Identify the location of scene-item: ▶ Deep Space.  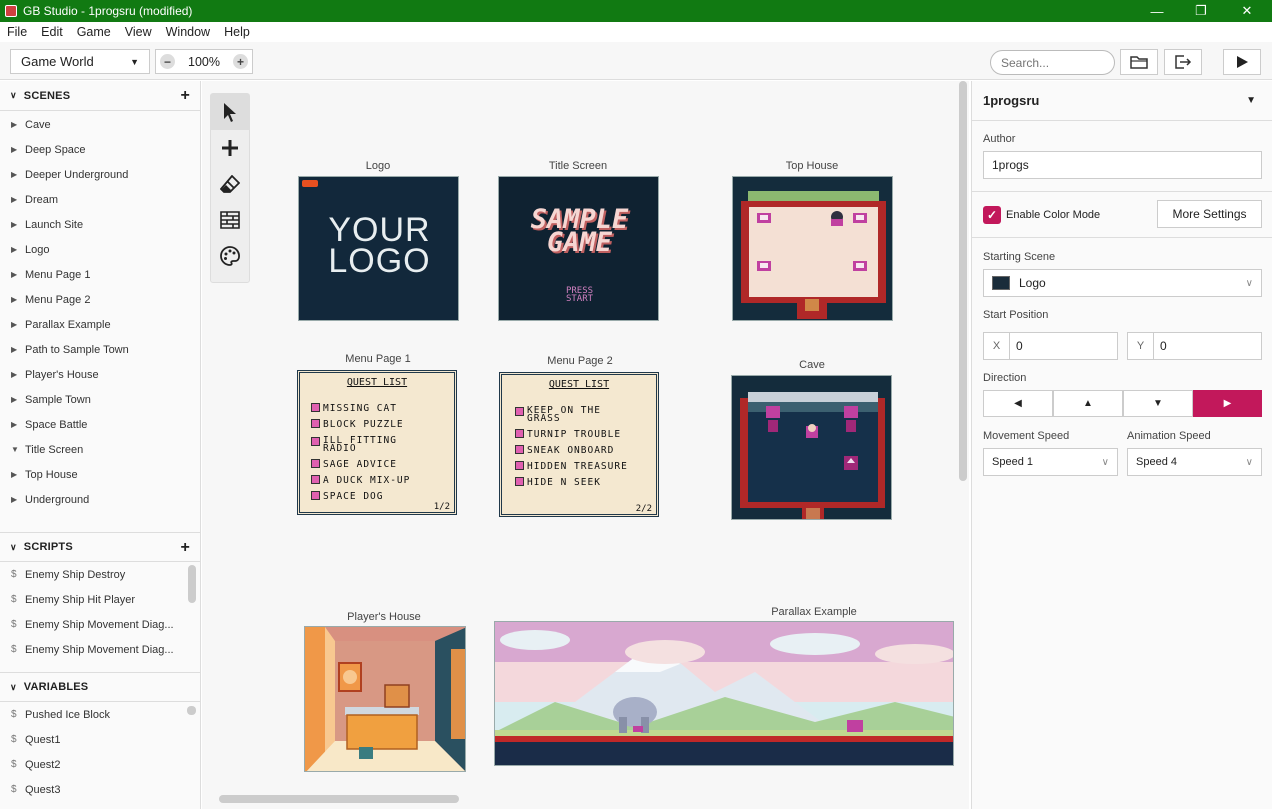
(100, 149).